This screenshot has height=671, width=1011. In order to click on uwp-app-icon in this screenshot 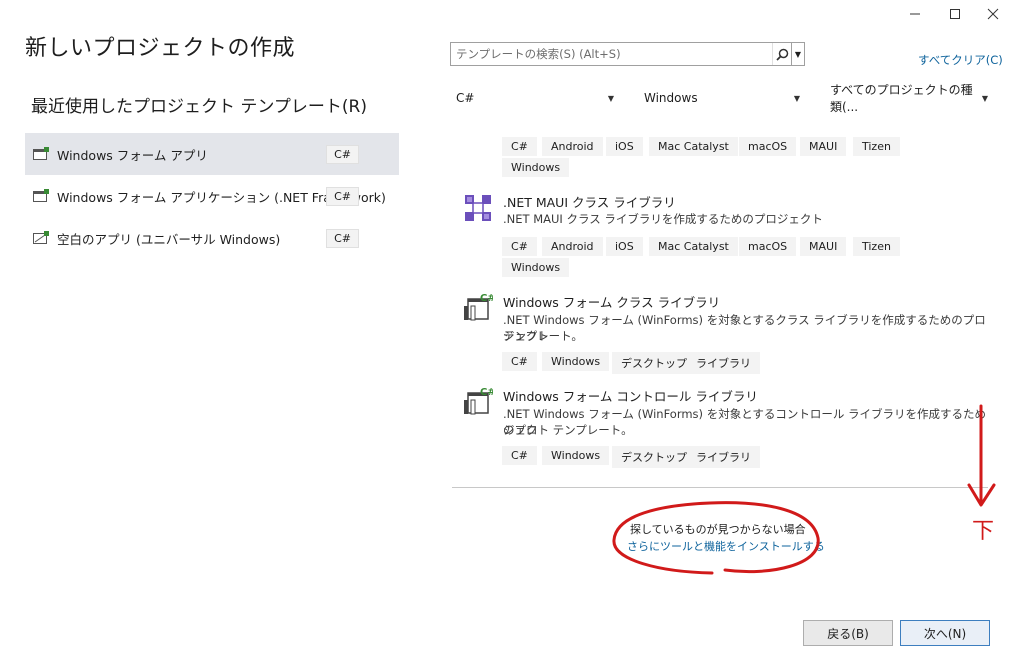, I will do `click(41, 238)`.